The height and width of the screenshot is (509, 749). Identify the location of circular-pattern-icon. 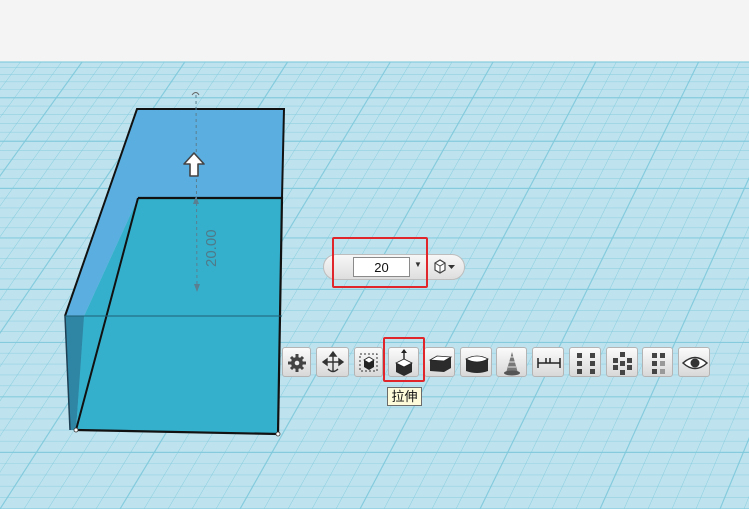
(622, 363).